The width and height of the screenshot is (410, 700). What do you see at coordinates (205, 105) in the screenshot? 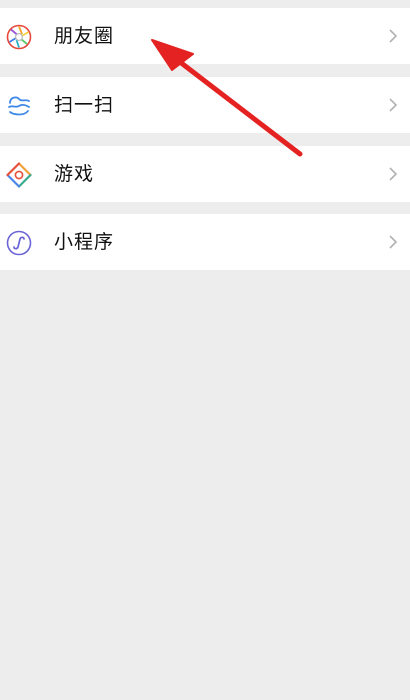
I see `menu-item-scan: 扫一扫` at bounding box center [205, 105].